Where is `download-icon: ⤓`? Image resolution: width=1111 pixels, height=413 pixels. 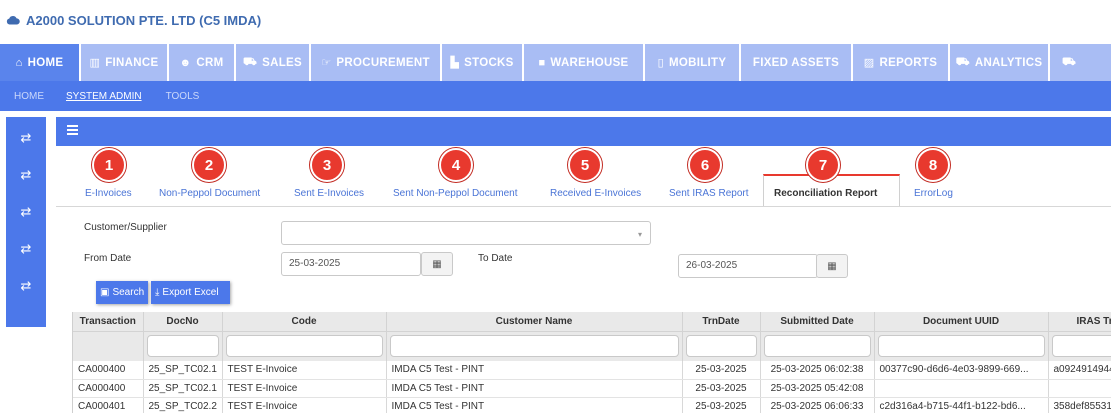
download-icon: ⤓ is located at coordinates (157, 292).